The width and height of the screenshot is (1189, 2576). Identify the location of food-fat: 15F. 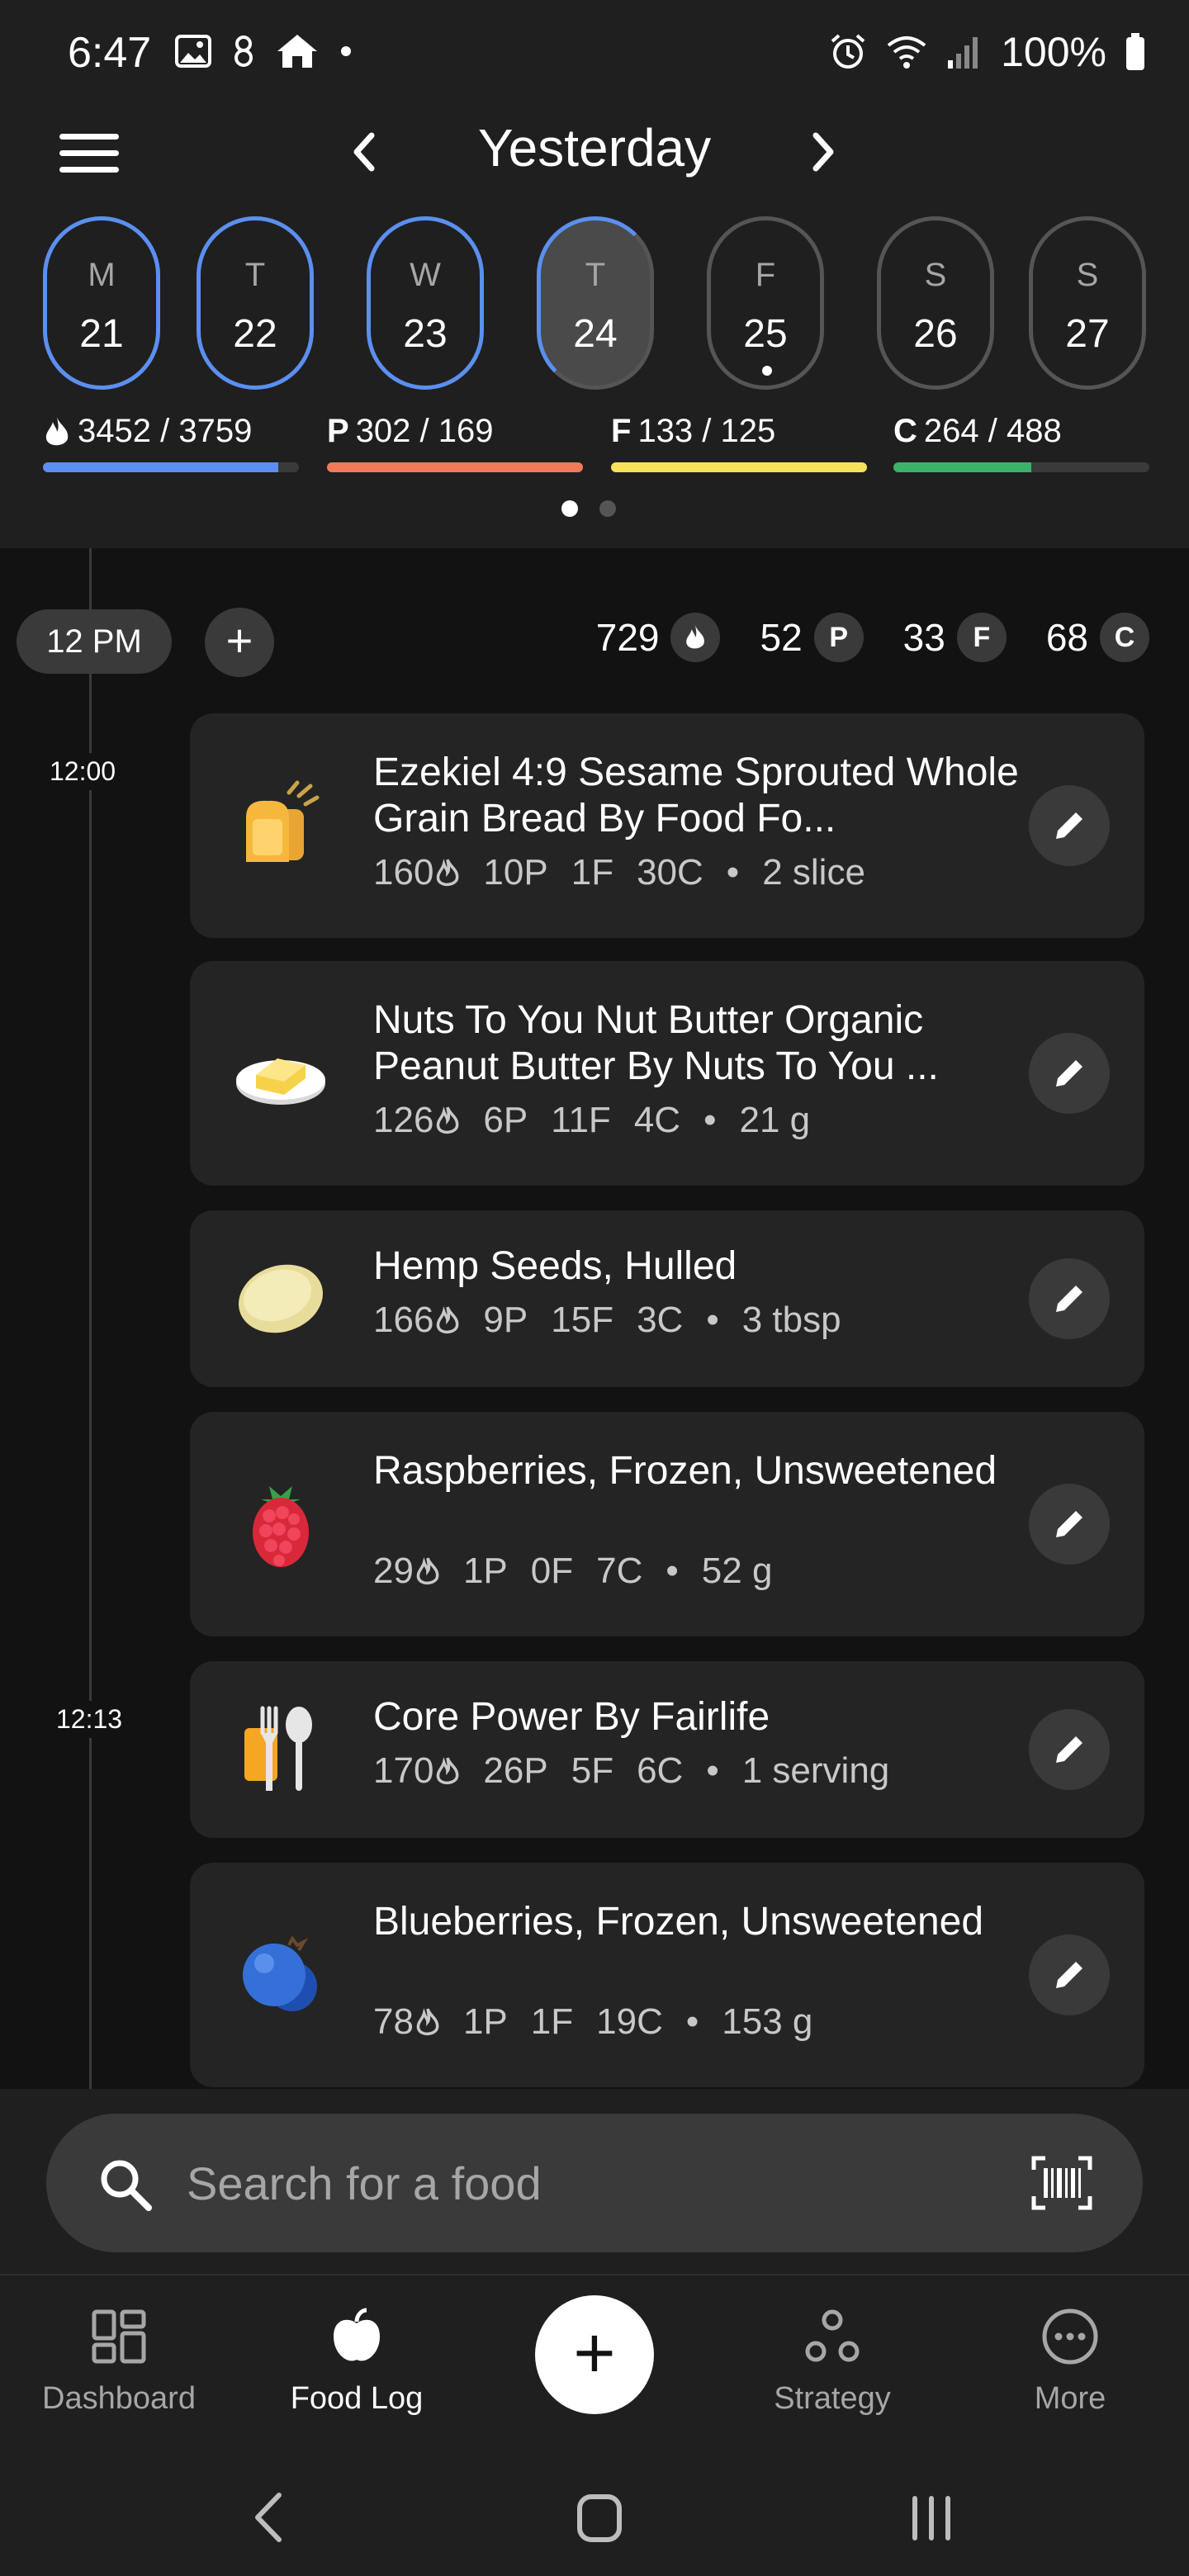
(582, 1320).